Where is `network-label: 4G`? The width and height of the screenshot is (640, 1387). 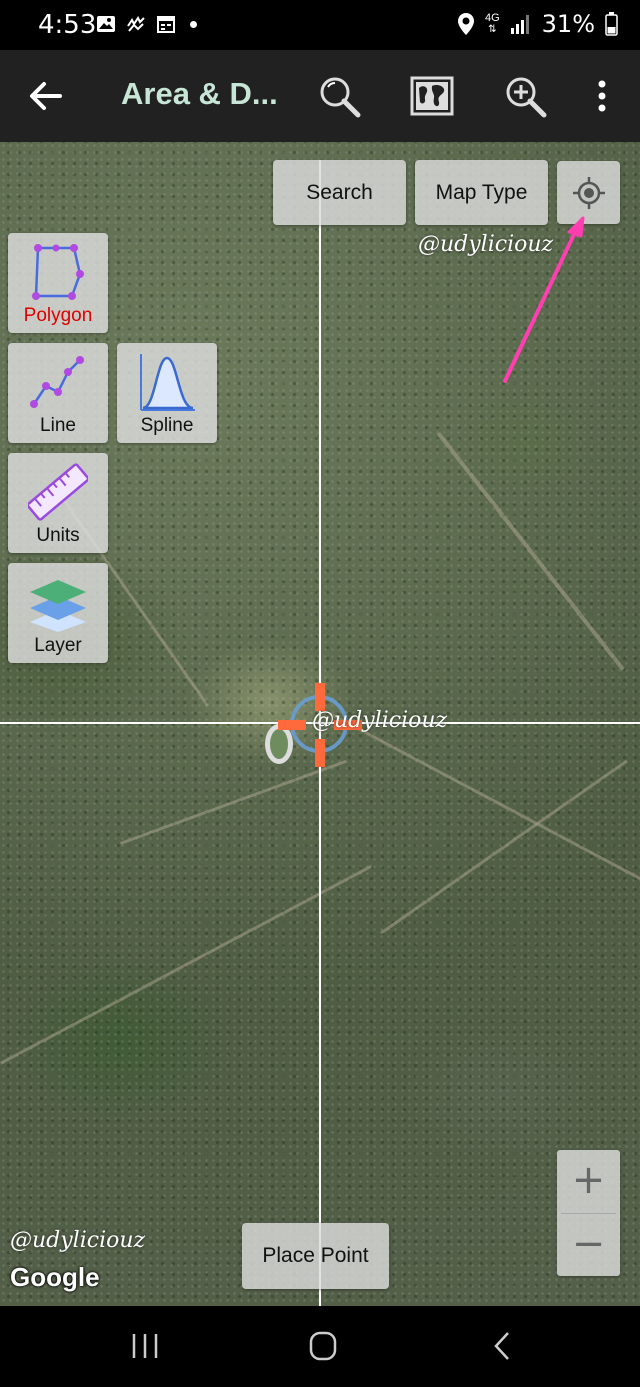 network-label: 4G is located at coordinates (492, 18).